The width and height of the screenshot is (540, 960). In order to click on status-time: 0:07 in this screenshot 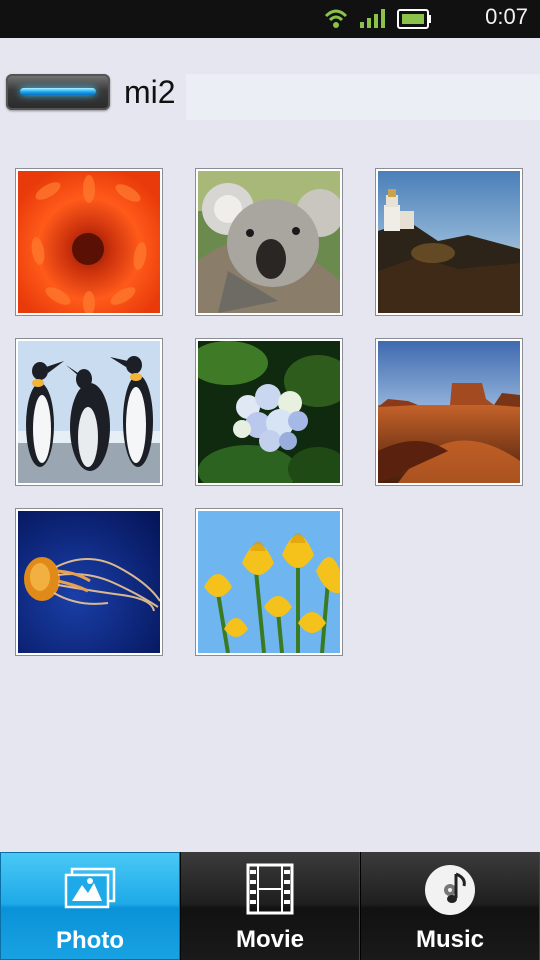, I will do `click(506, 16)`.